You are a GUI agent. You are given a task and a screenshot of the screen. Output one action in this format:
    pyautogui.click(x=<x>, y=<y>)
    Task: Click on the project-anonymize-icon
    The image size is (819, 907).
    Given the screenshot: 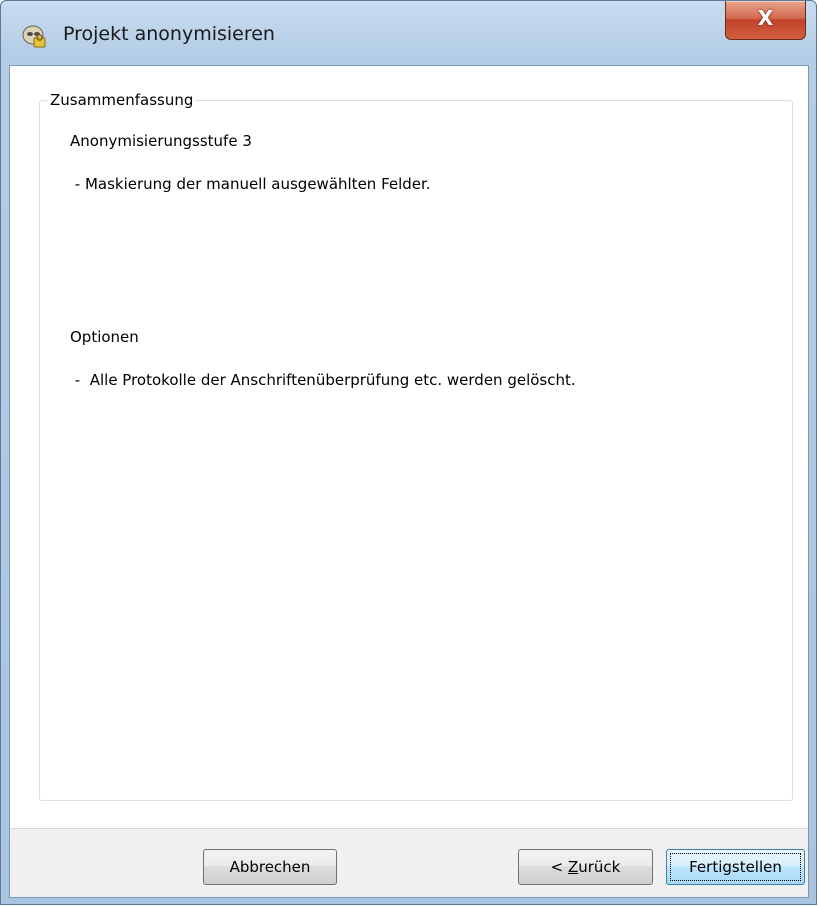 What is the action you would take?
    pyautogui.click(x=34, y=36)
    